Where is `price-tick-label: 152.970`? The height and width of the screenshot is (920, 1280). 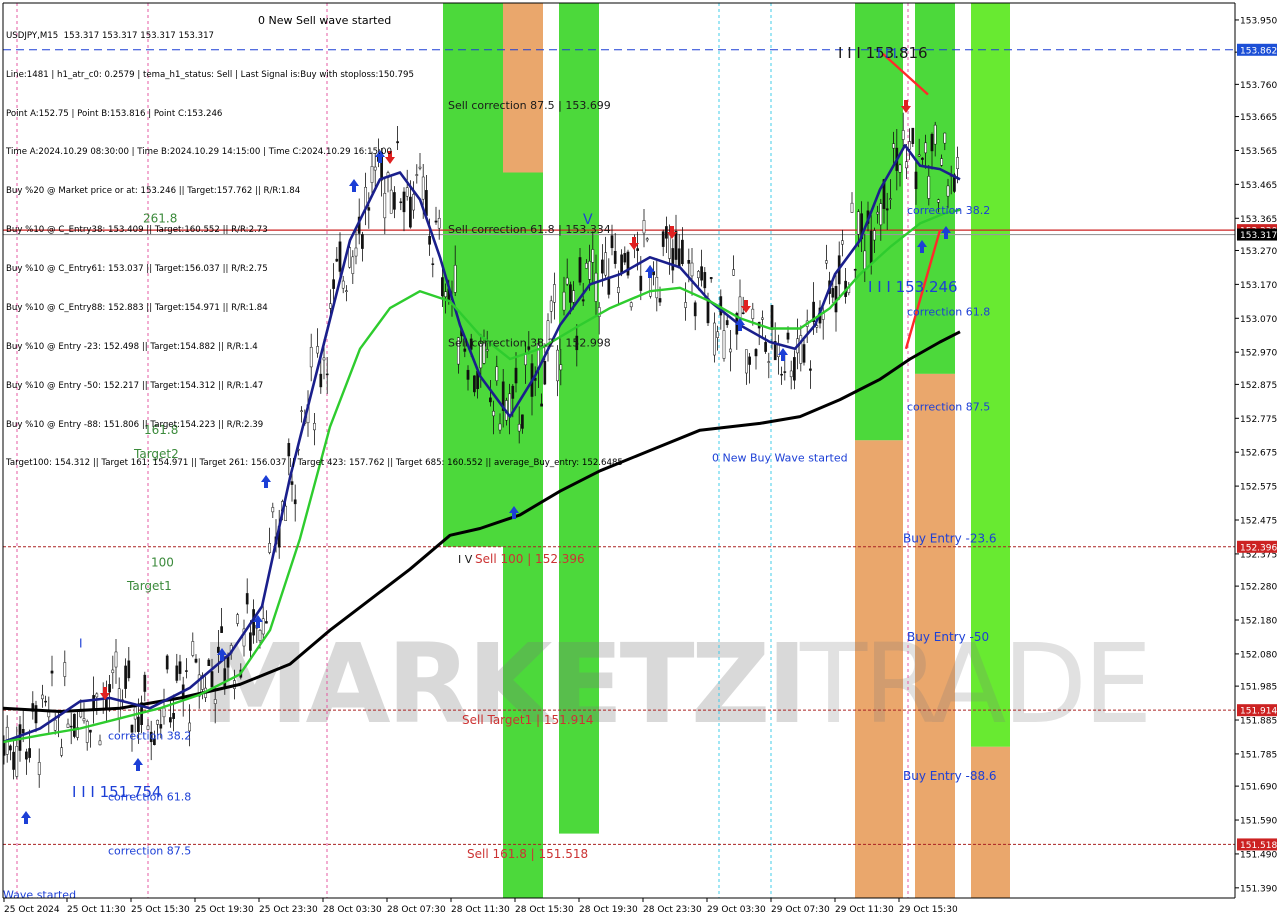 price-tick-label: 152.970 is located at coordinates (1258, 354).